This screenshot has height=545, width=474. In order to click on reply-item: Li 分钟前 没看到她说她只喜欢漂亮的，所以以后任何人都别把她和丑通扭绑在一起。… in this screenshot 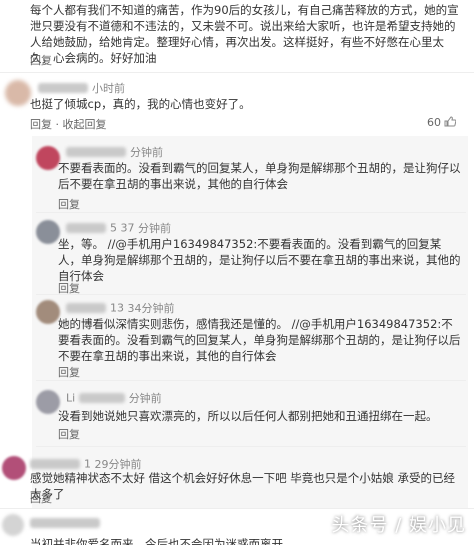, I will do `click(237, 417)`.